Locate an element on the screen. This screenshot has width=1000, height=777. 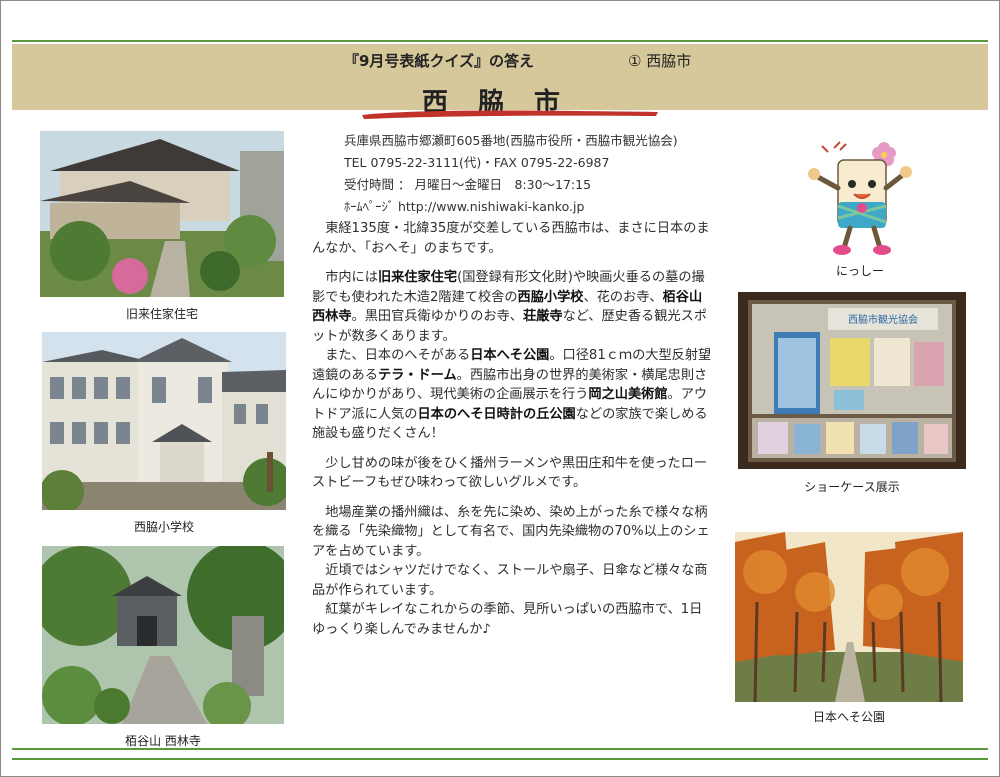
highlighted-term: テラ・ドーム is located at coordinates (417, 375).